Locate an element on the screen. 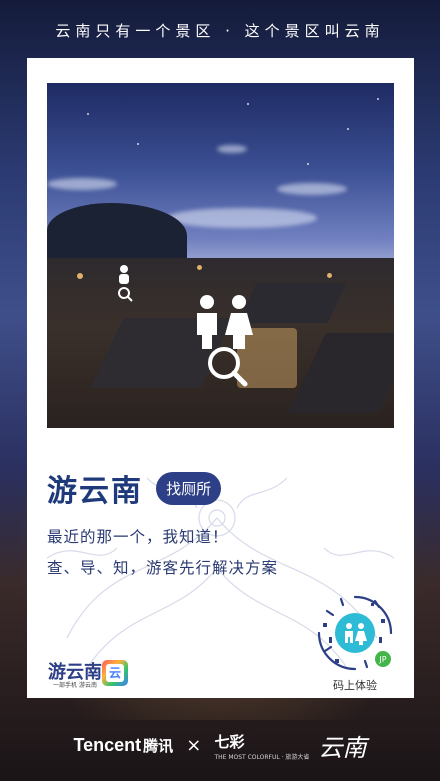 Image resolution: width=440 pixels, height=781 pixels. tagline-secondary: 查、导、知，游客先行解决方案 is located at coordinates (163, 568).